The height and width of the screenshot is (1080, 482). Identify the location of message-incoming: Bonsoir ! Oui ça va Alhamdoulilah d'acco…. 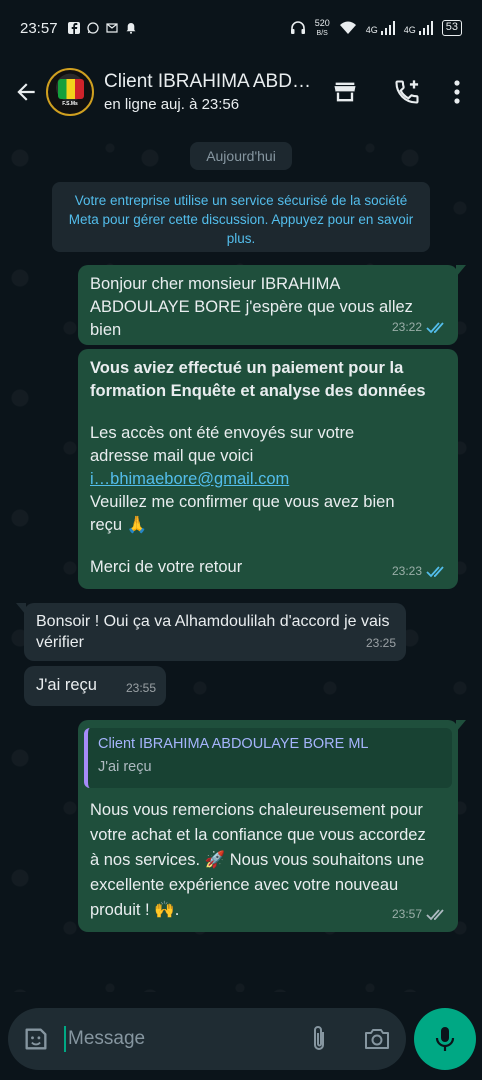
(211, 632).